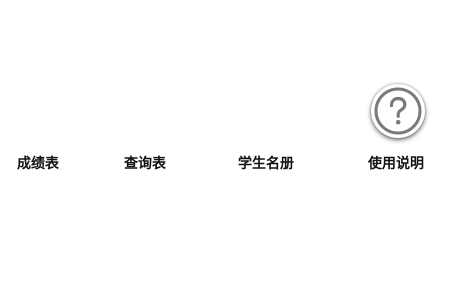 Image resolution: width=450 pixels, height=282 pixels. I want to click on menu-item-scores: 成绩表, so click(38, 164).